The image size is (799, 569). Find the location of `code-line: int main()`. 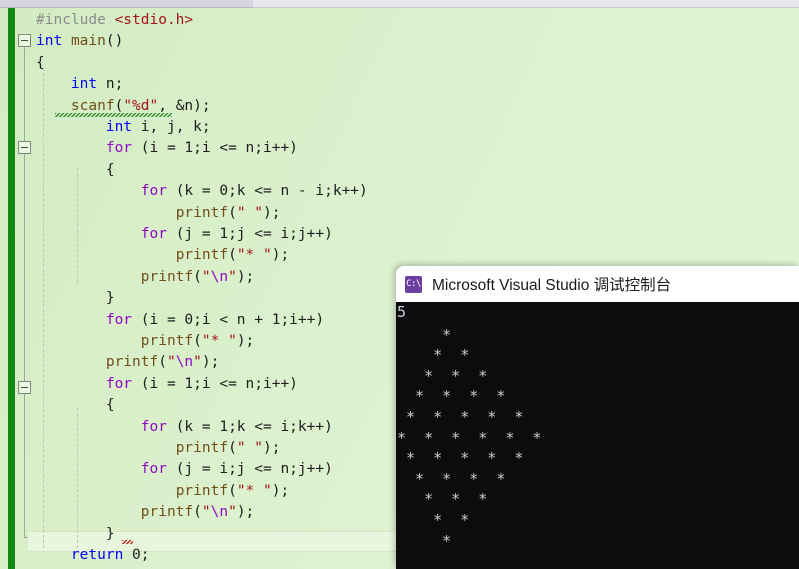

code-line: int main() is located at coordinates (399, 41).